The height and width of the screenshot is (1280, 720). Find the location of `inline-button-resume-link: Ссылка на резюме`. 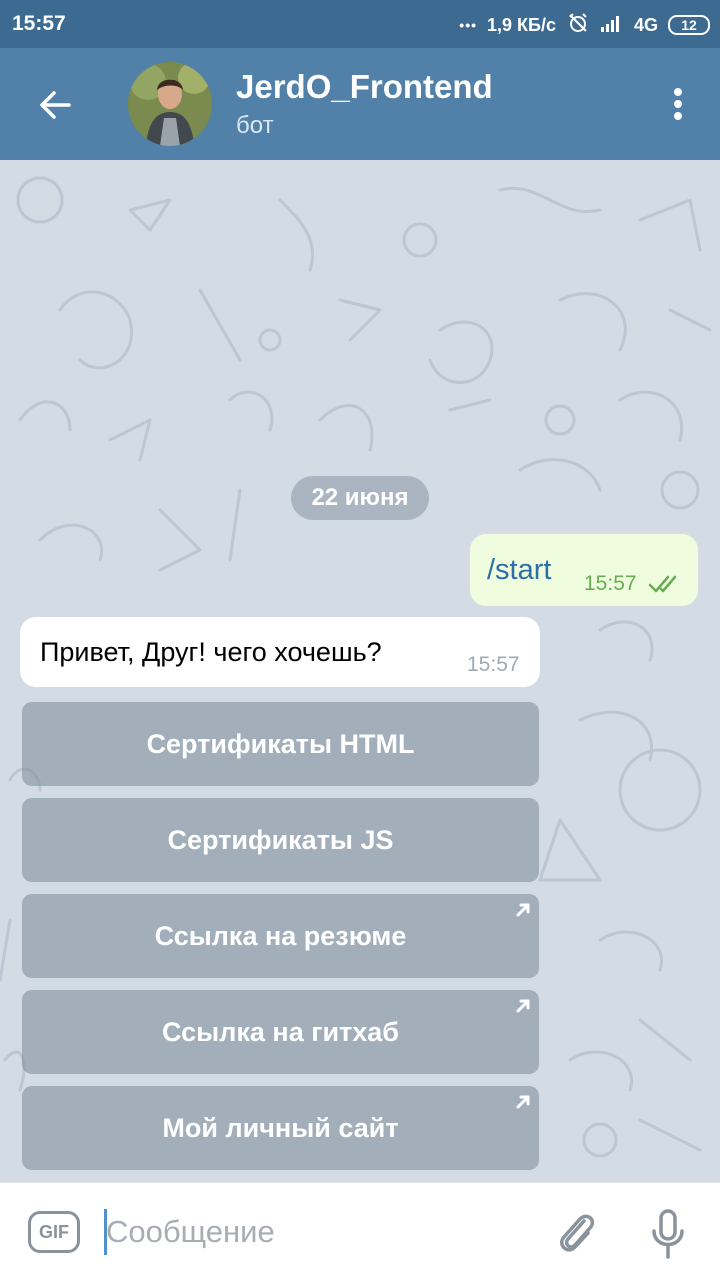

inline-button-resume-link: Ссылка на резюме is located at coordinates (280, 936).